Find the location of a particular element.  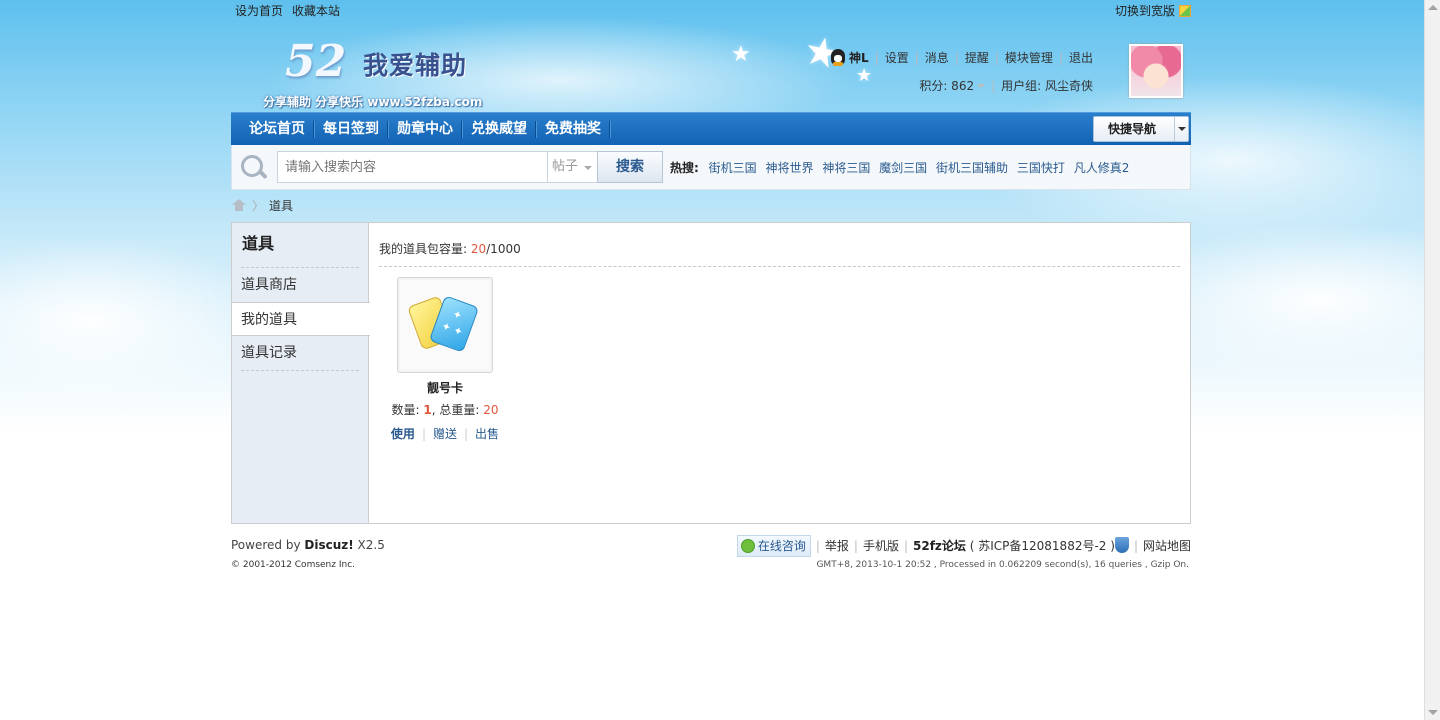

quick-nav-label: 快捷导航 is located at coordinates (1132, 129).